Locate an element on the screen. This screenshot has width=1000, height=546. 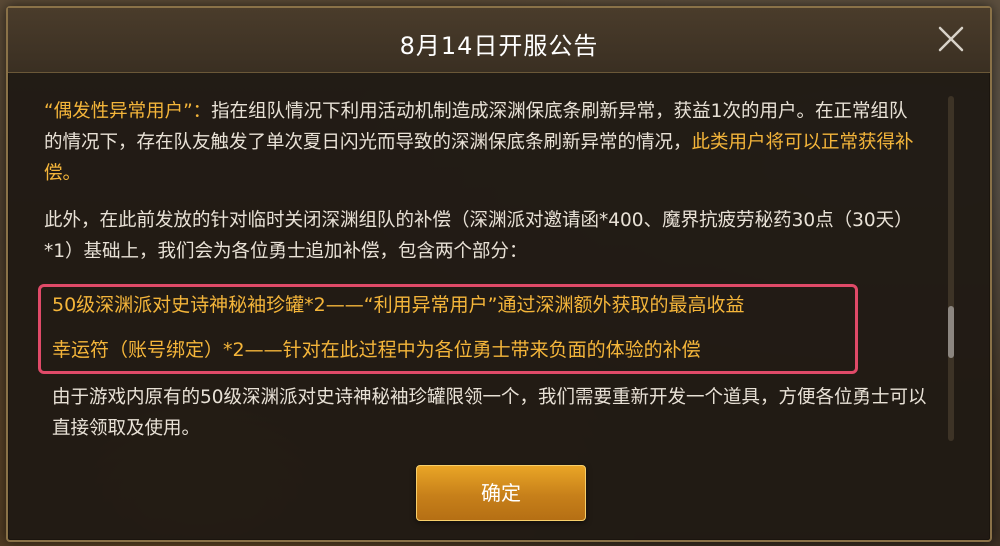
confirm-button: 确定 is located at coordinates (501, 493).